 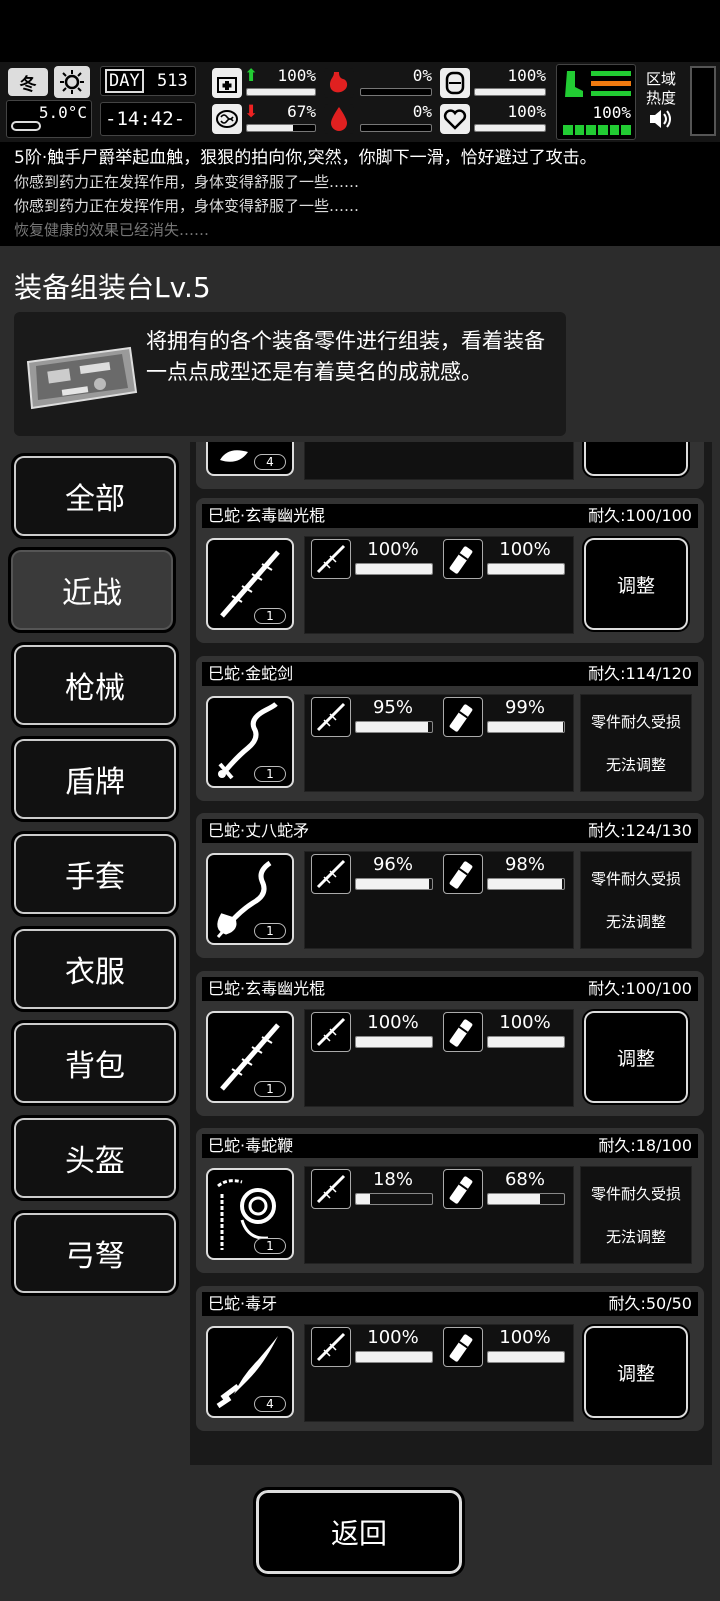 I want to click on category-bows: 弓弩, so click(x=95, y=1253).